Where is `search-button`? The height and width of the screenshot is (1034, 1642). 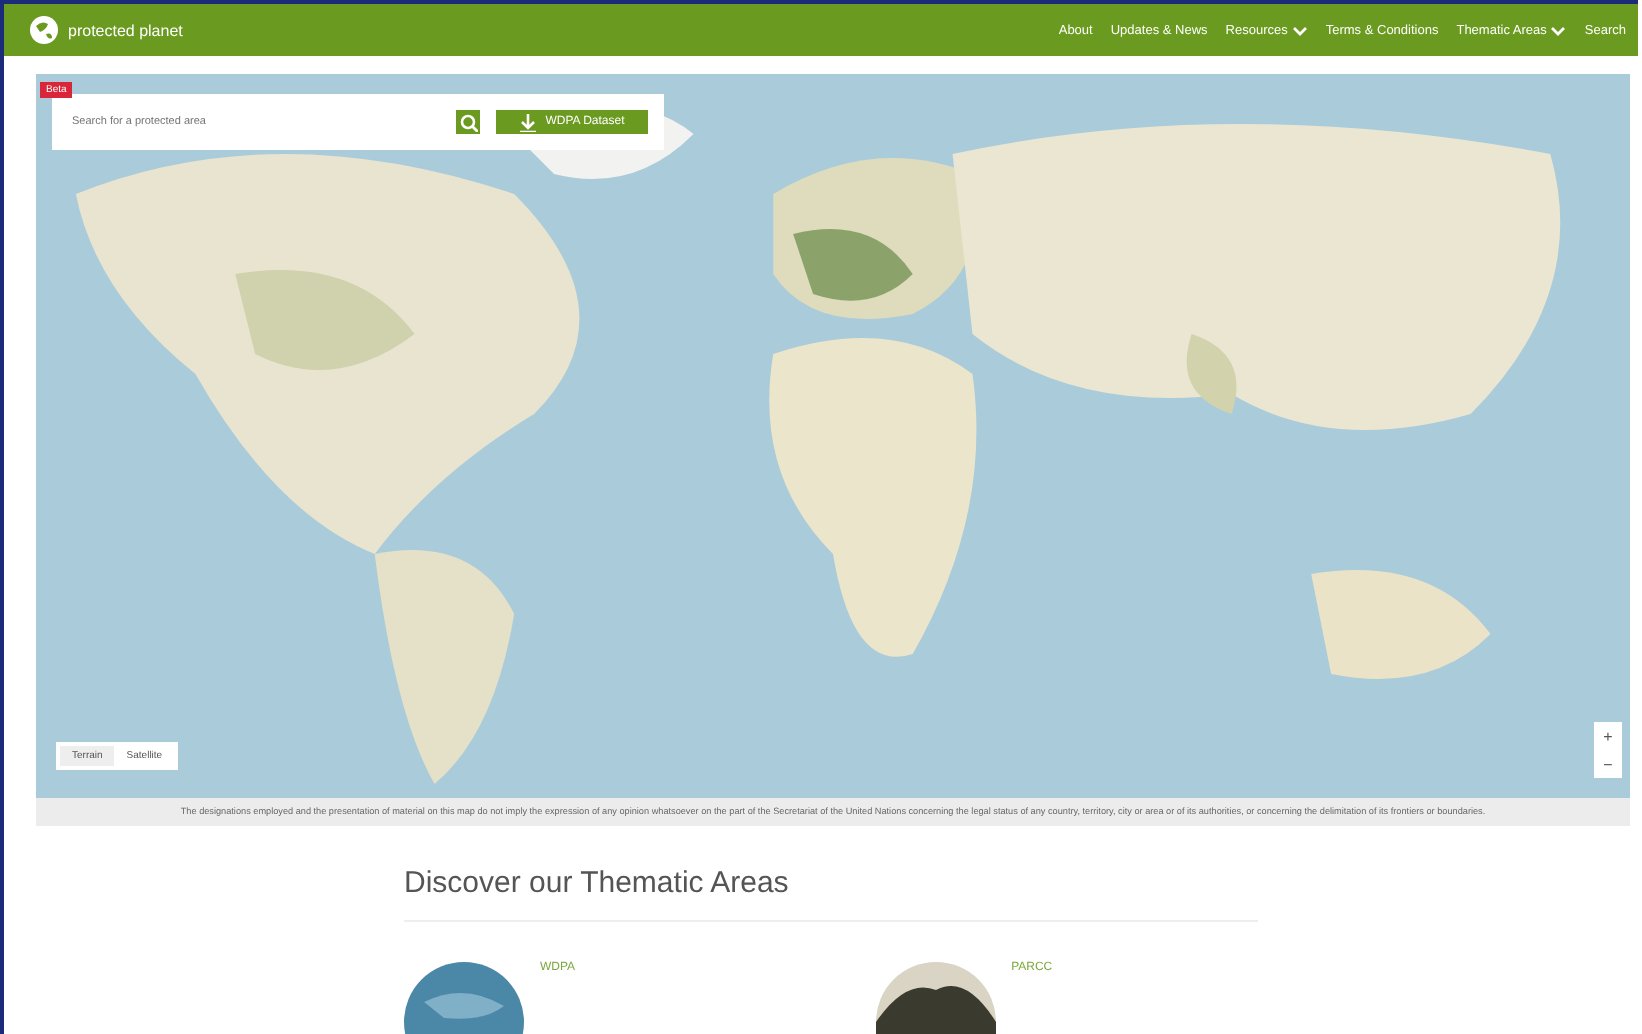 search-button is located at coordinates (468, 122).